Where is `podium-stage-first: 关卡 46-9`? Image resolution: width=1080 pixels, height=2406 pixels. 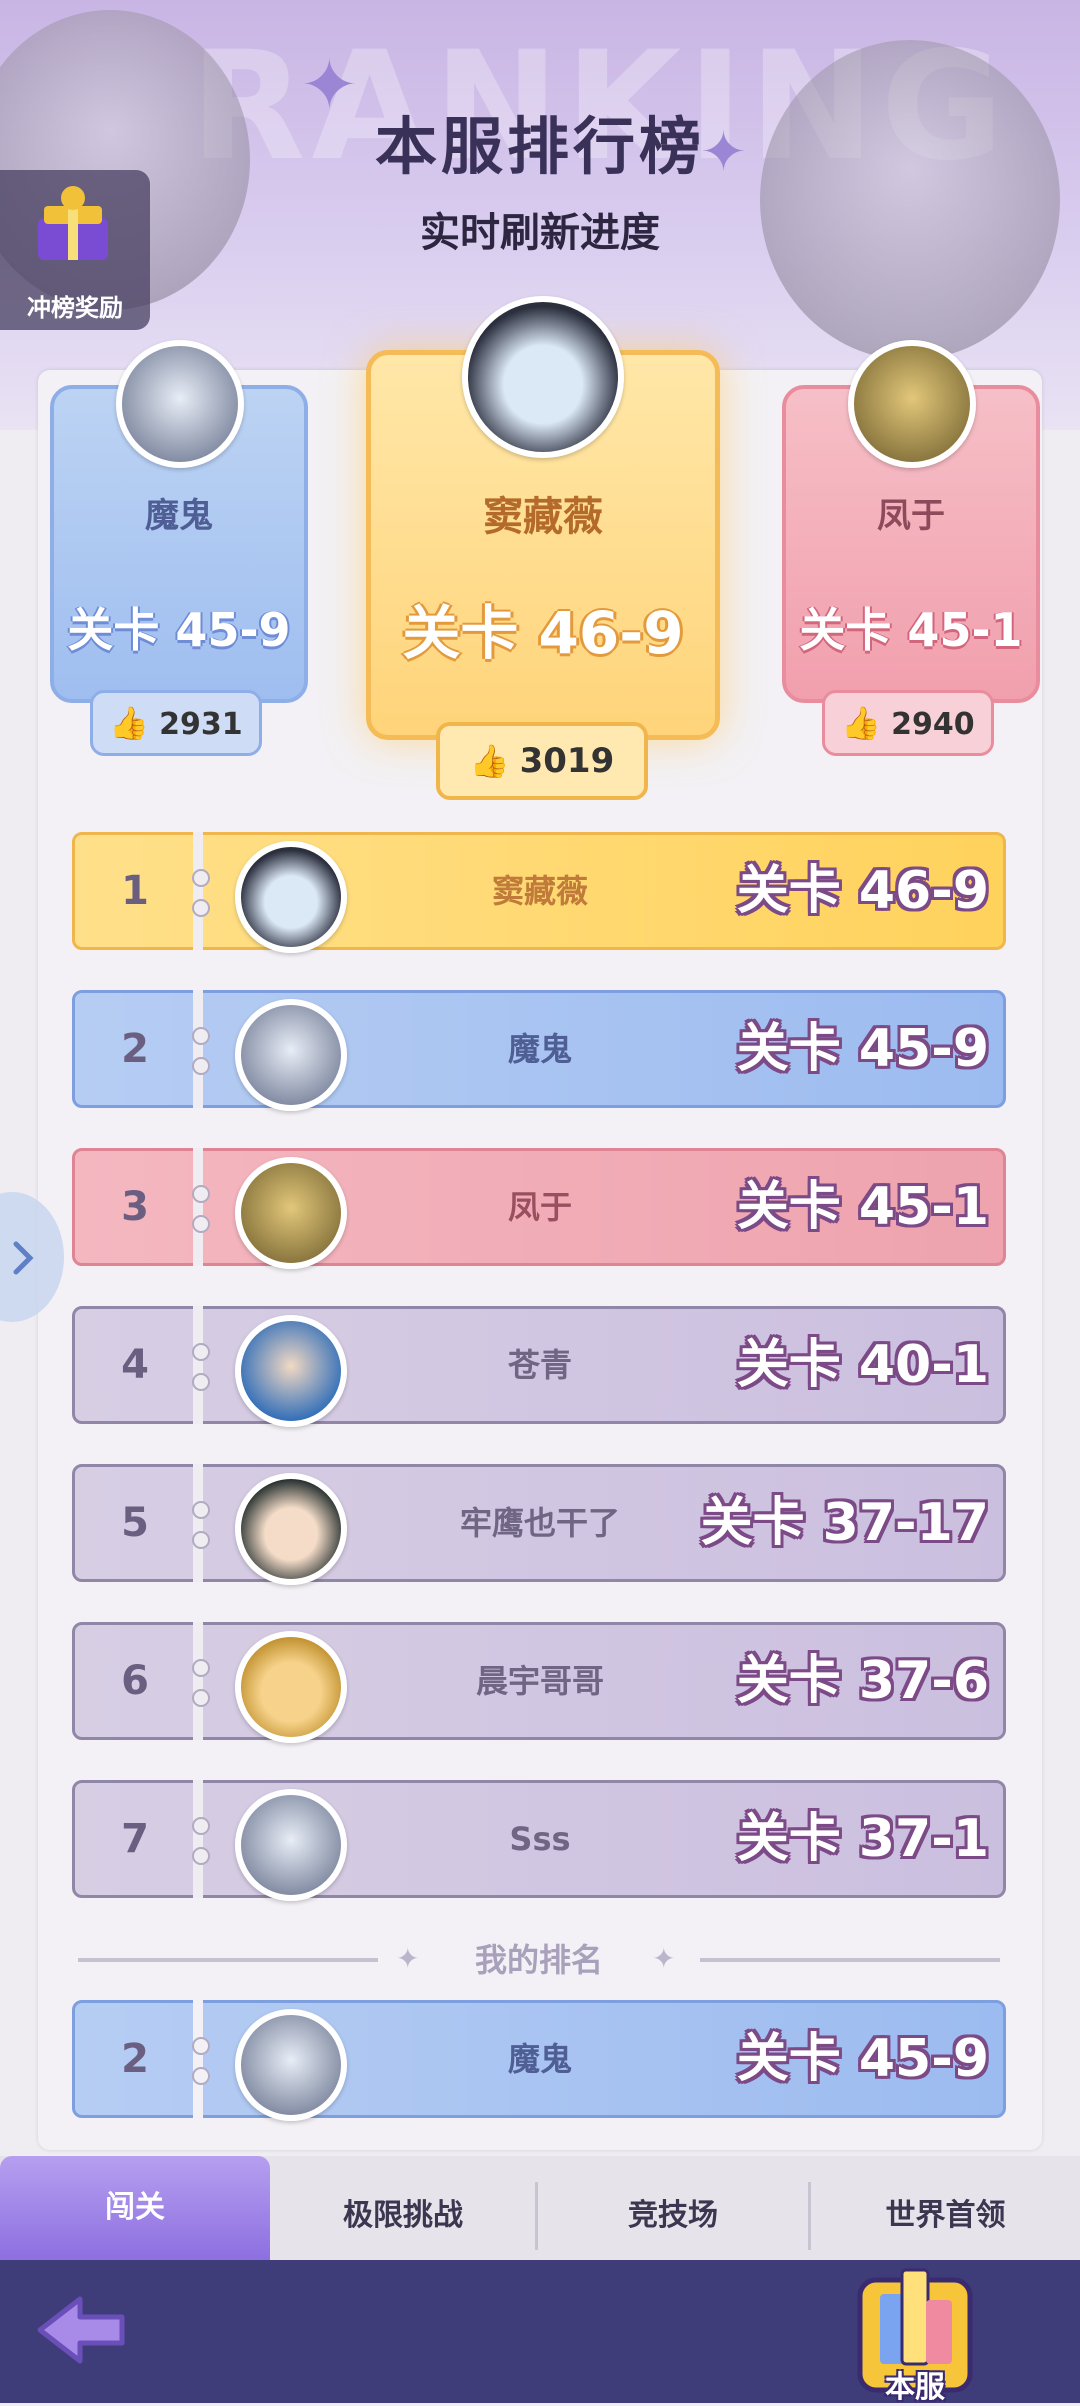
podium-stage-first: 关卡 46-9 is located at coordinates (543, 633).